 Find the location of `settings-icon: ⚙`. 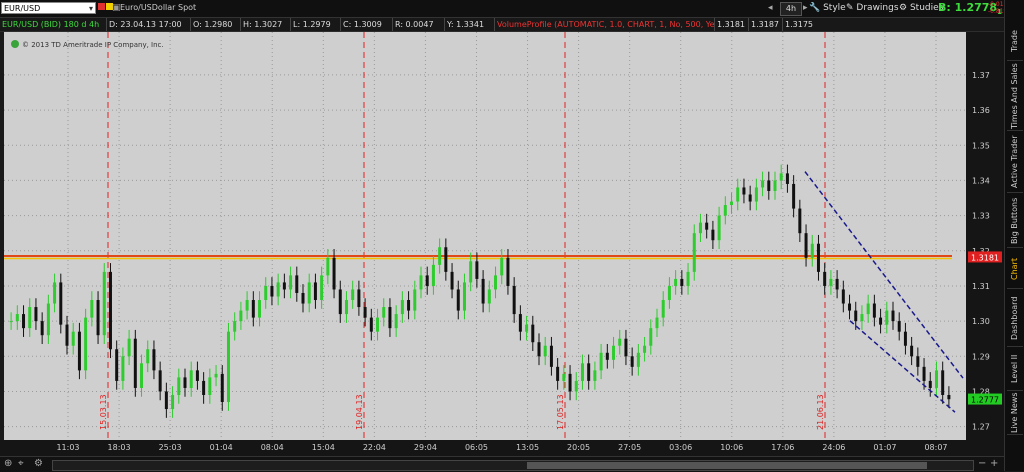

settings-icon: ⚙ is located at coordinates (38, 463).